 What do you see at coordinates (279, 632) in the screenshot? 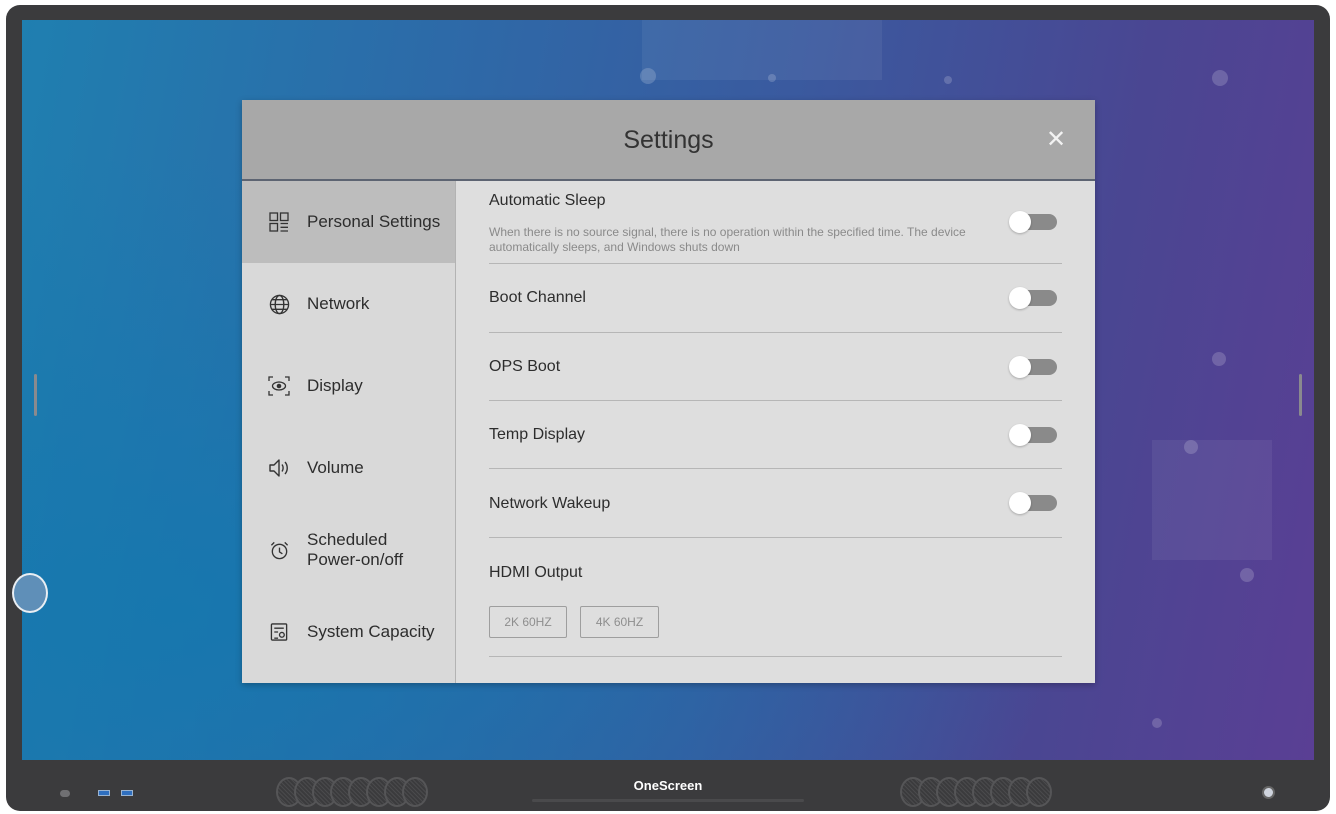
I see `storage-icon` at bounding box center [279, 632].